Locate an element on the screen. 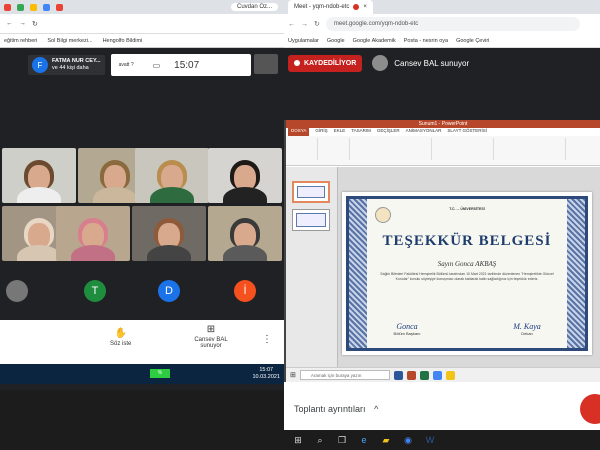 This screenshot has height=450, width=600. folder-icon is located at coordinates (450, 375).